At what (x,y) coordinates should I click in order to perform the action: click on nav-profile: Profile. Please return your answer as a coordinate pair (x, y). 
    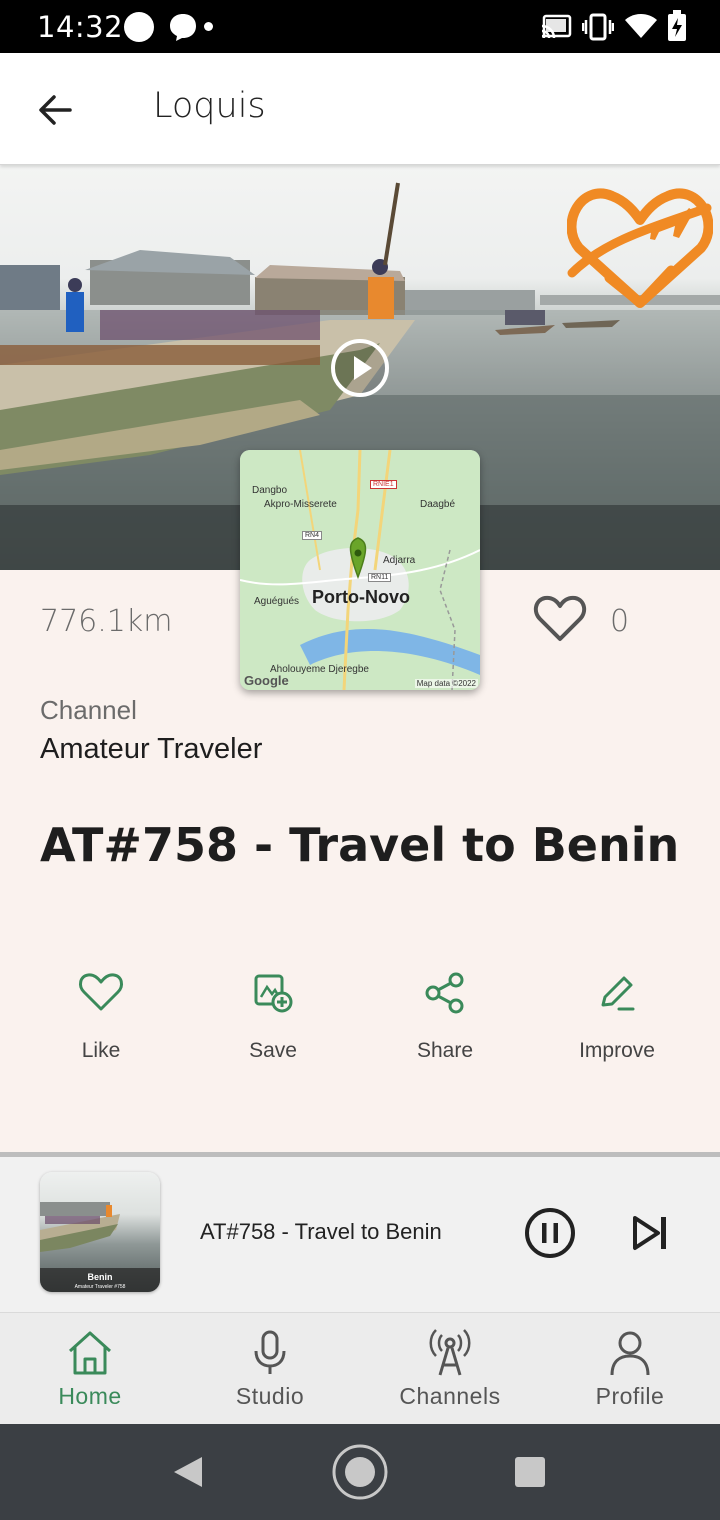
    Looking at the image, I should click on (630, 1369).